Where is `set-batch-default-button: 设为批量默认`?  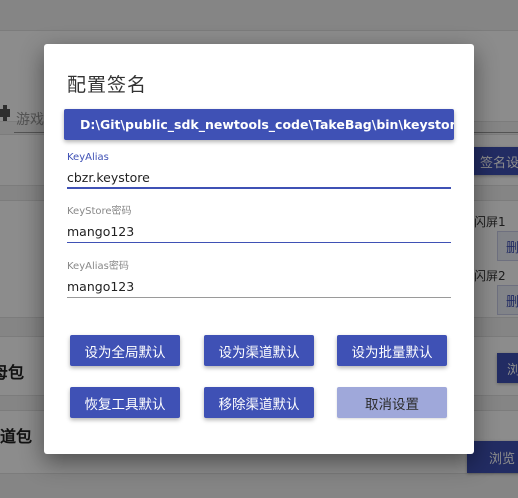 set-batch-default-button: 设为批量默认 is located at coordinates (392, 350).